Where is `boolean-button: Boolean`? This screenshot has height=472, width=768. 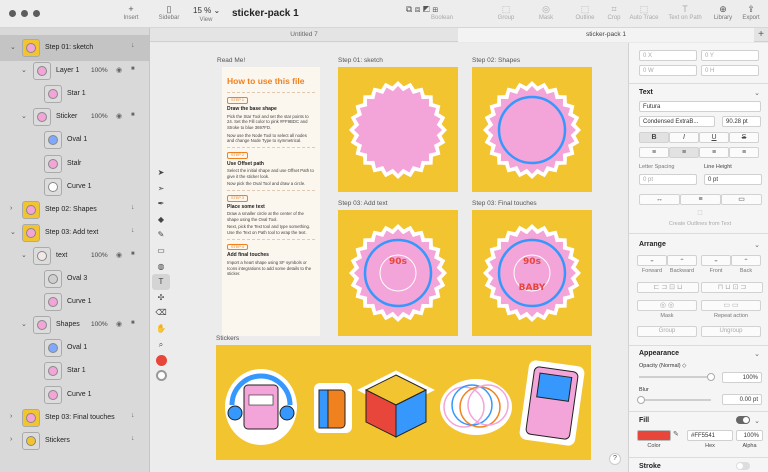
boolean-button: Boolean is located at coordinates (442, 12).